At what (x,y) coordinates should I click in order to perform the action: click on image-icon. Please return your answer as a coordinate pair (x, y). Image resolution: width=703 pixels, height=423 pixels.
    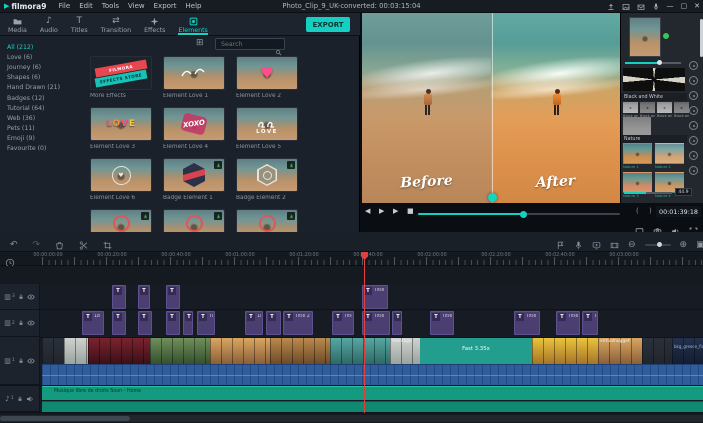
    Looking at the image, I should click on (626, 7).